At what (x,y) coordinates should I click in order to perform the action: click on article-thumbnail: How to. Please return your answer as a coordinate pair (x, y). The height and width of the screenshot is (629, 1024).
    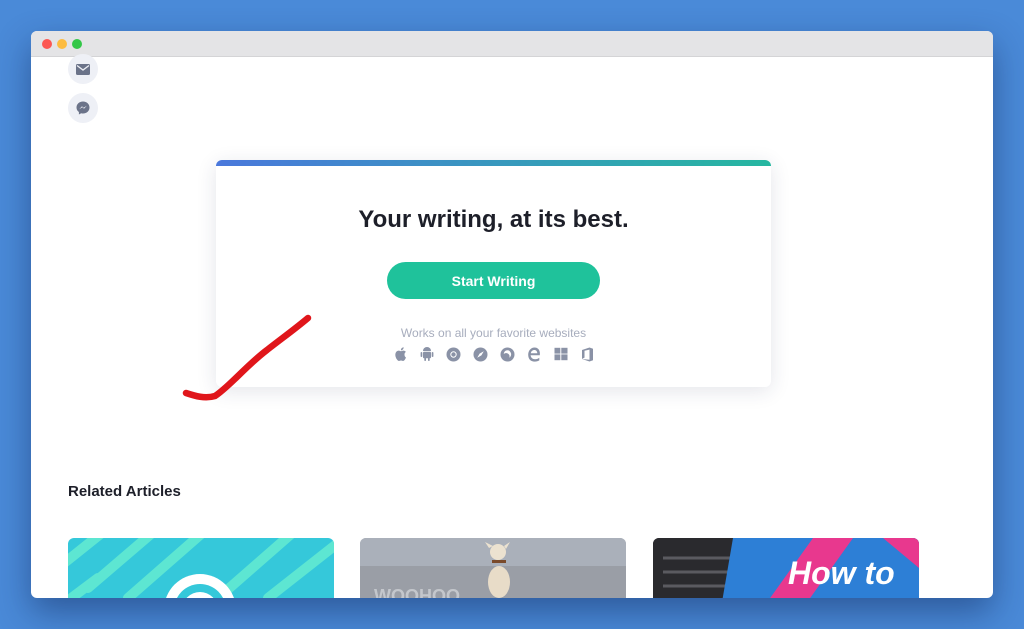
    Looking at the image, I should click on (786, 568).